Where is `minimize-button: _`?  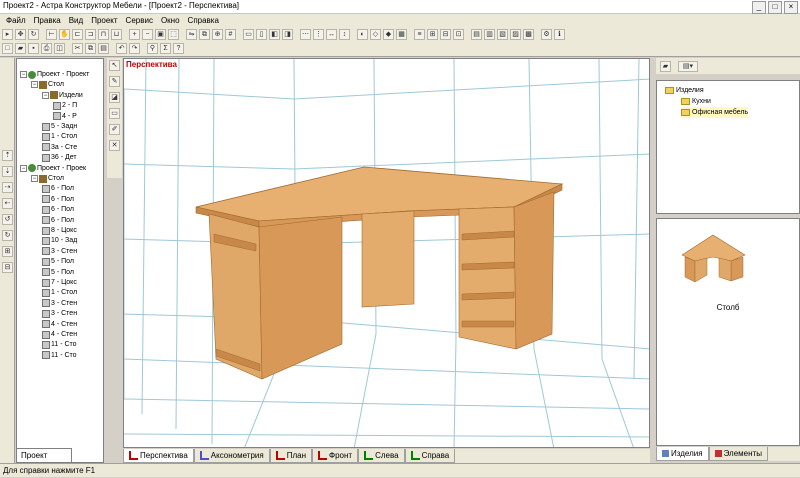
minimize-button: _ is located at coordinates (759, 7).